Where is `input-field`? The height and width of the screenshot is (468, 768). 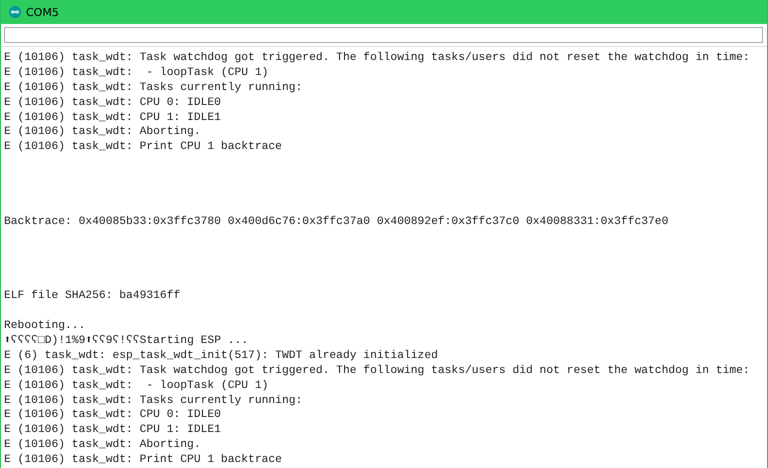
input-field is located at coordinates (383, 35).